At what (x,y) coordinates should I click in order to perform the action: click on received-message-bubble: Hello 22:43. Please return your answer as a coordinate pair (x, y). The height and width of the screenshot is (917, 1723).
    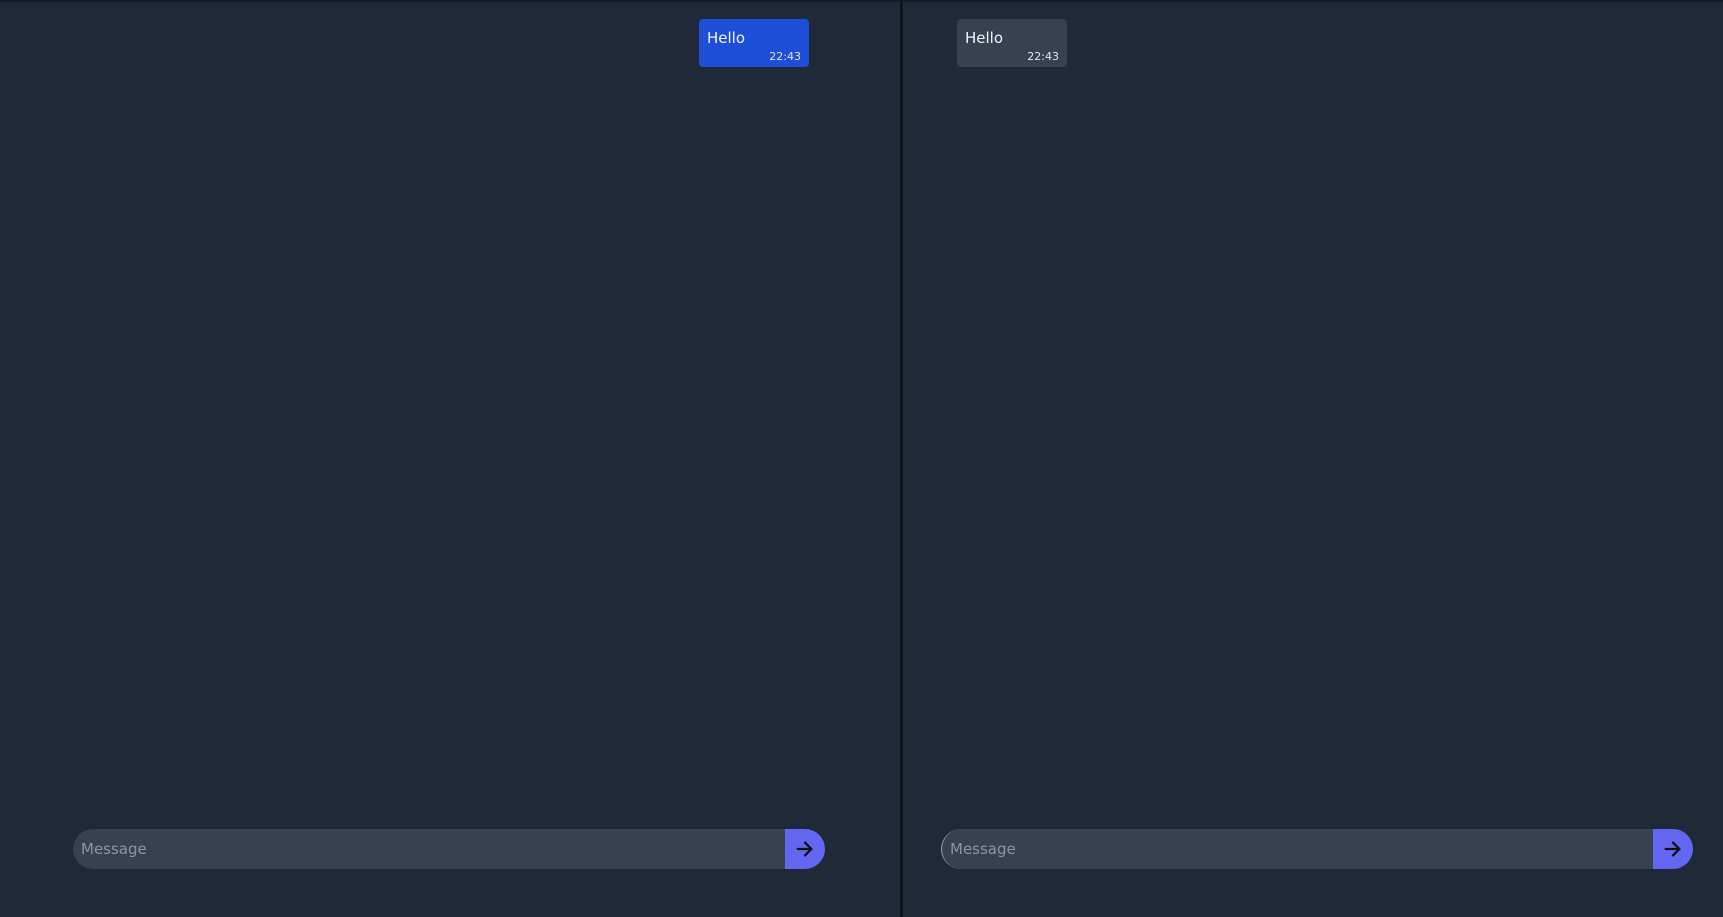
    Looking at the image, I should click on (1012, 43).